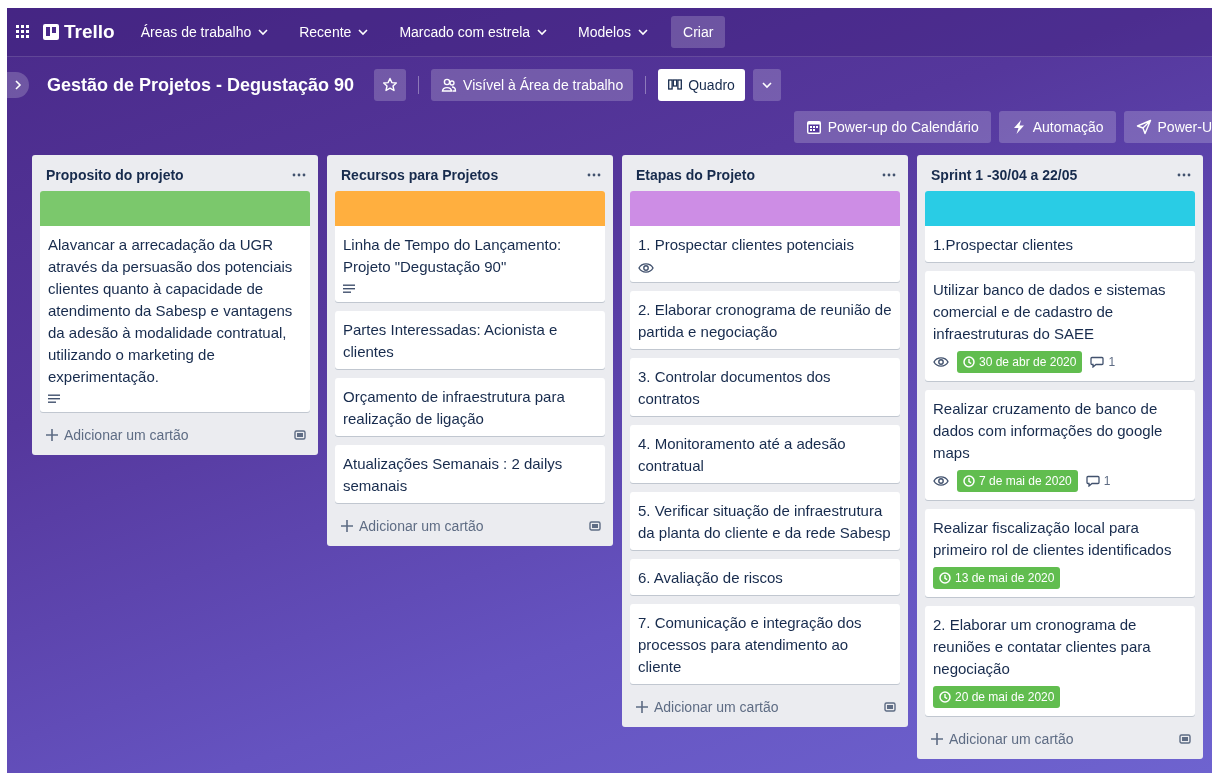 The image size is (1212, 773). I want to click on card: Orçamento de infraestrutura para realização de ligação, so click(470, 407).